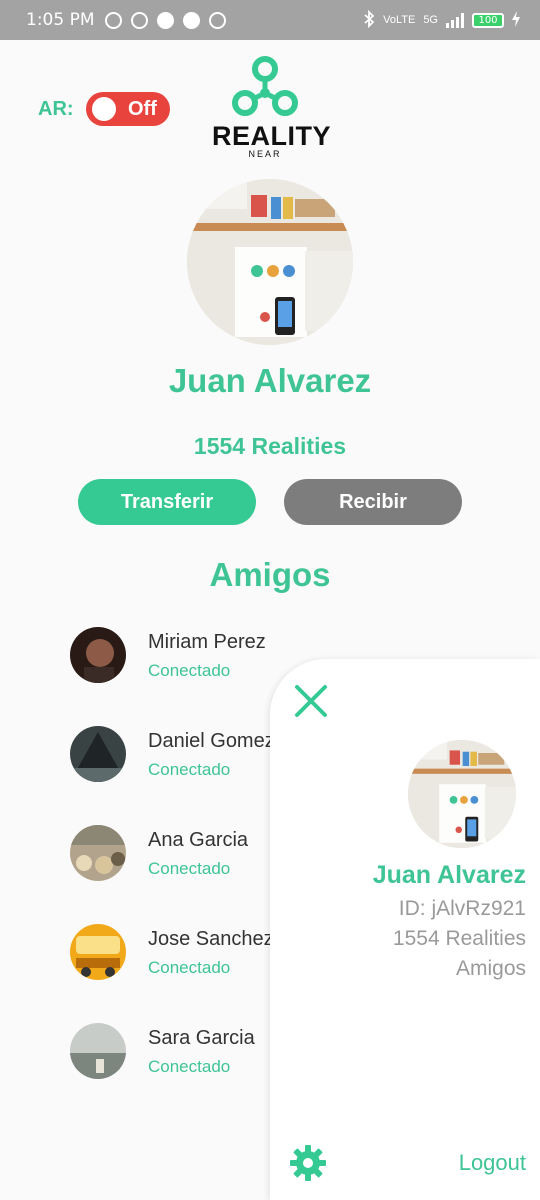 The height and width of the screenshot is (1200, 540). I want to click on ar-state: Off, so click(142, 108).